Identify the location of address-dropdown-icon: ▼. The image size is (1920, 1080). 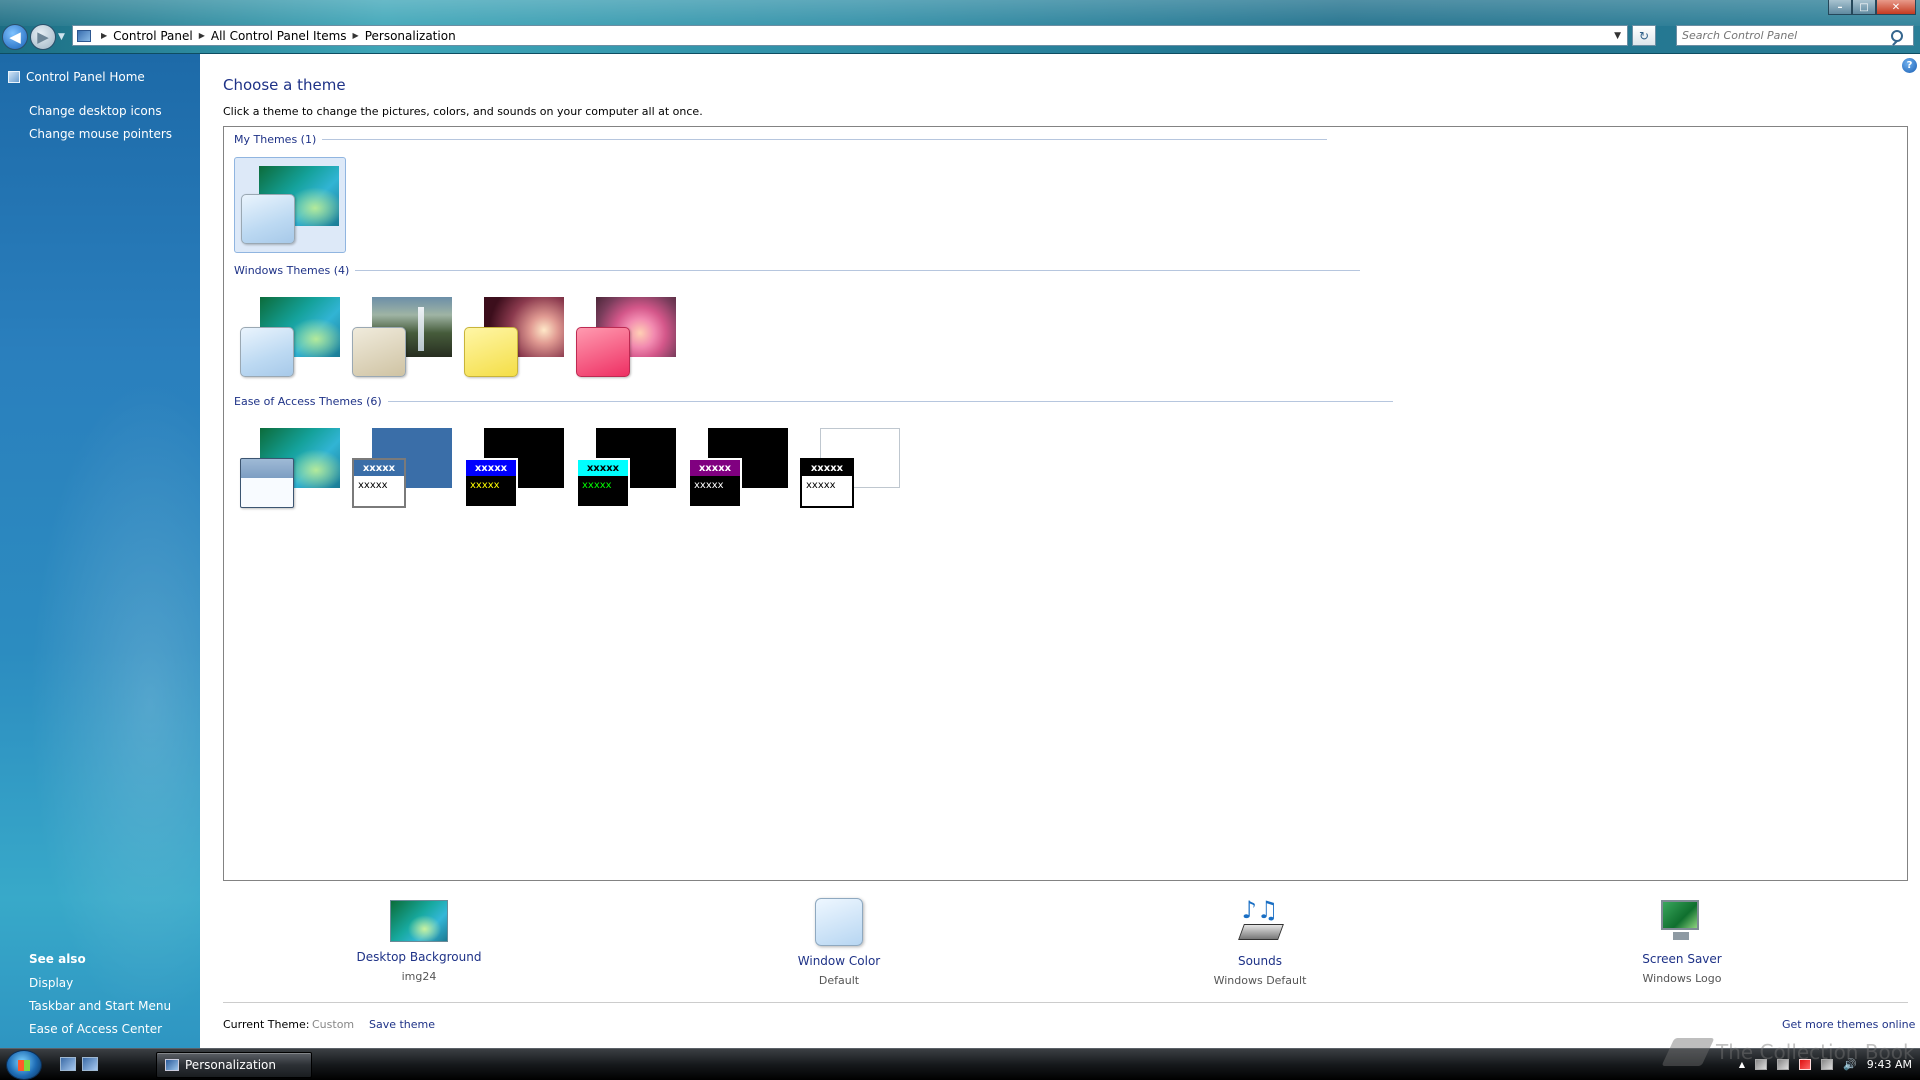
(1617, 36).